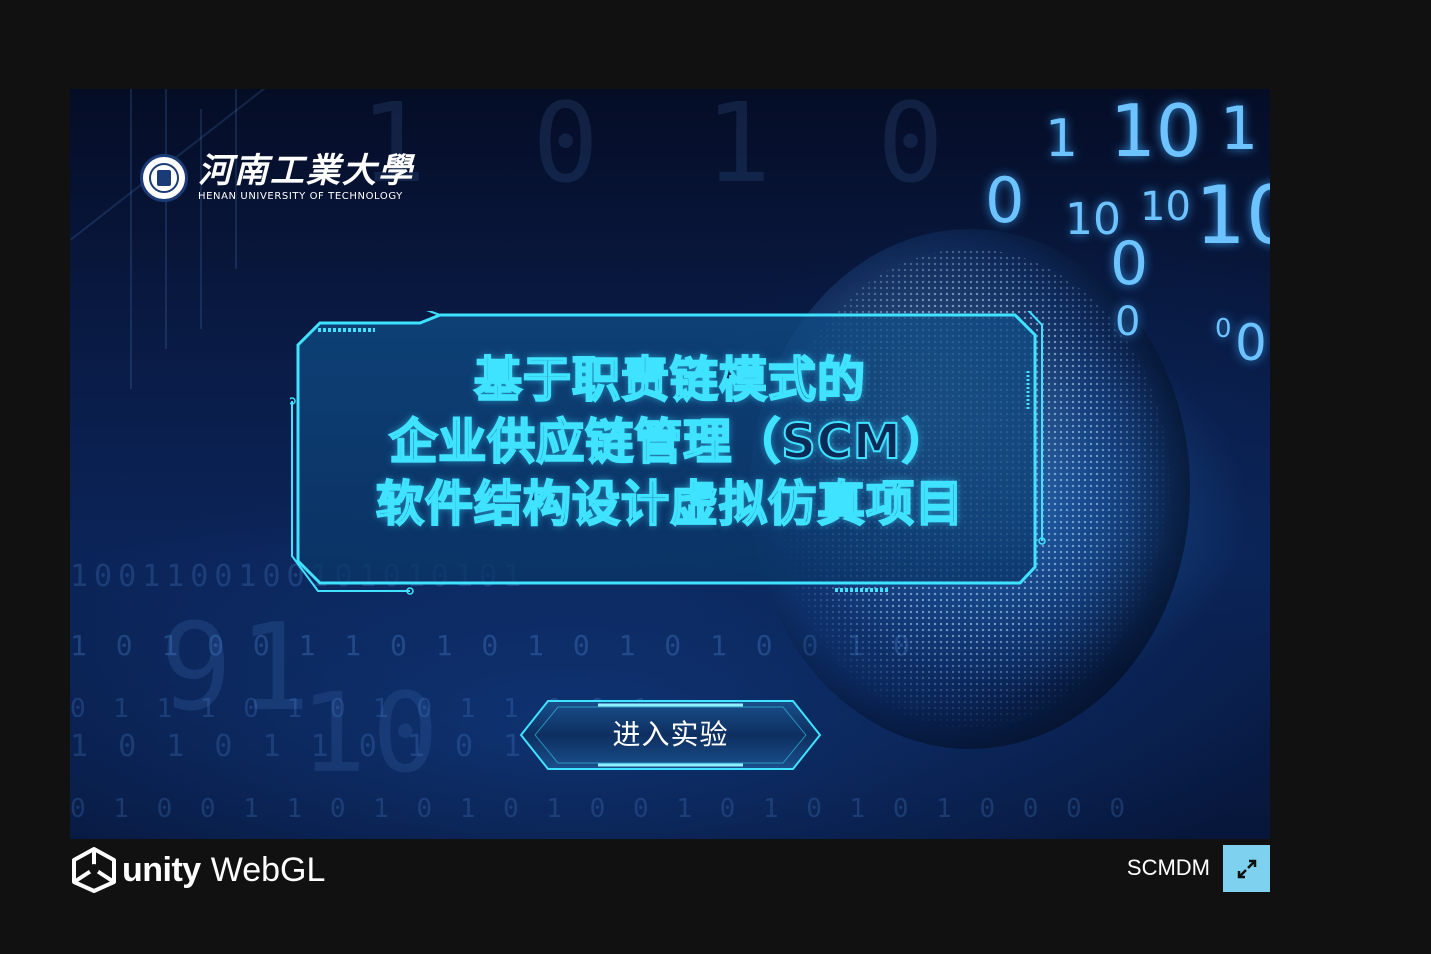 This screenshot has width=1431, height=954. I want to click on university-logo: 河南工業大學 HENAN UNIVERSITY OF TECHNOLOGY, so click(277, 177).